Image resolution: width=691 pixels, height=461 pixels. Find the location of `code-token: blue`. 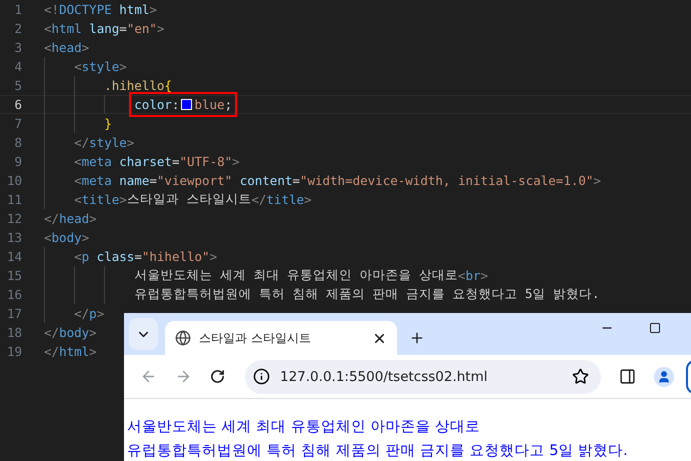

code-token: blue is located at coordinates (209, 104).